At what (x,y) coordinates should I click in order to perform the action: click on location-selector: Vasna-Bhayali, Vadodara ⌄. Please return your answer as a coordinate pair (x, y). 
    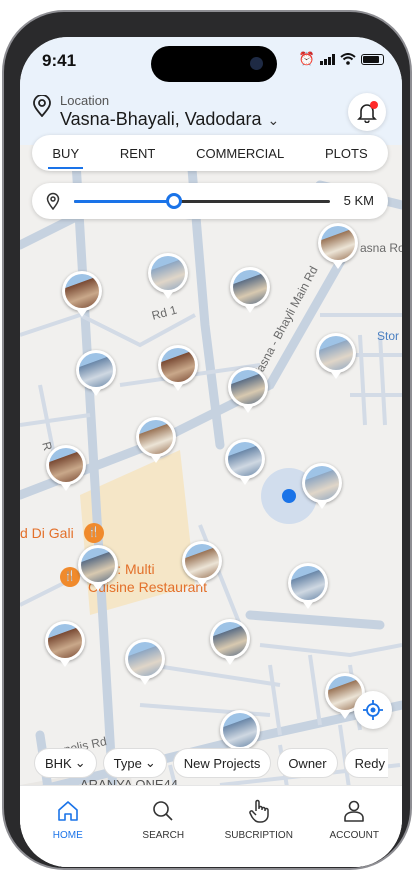
    Looking at the image, I should click on (169, 119).